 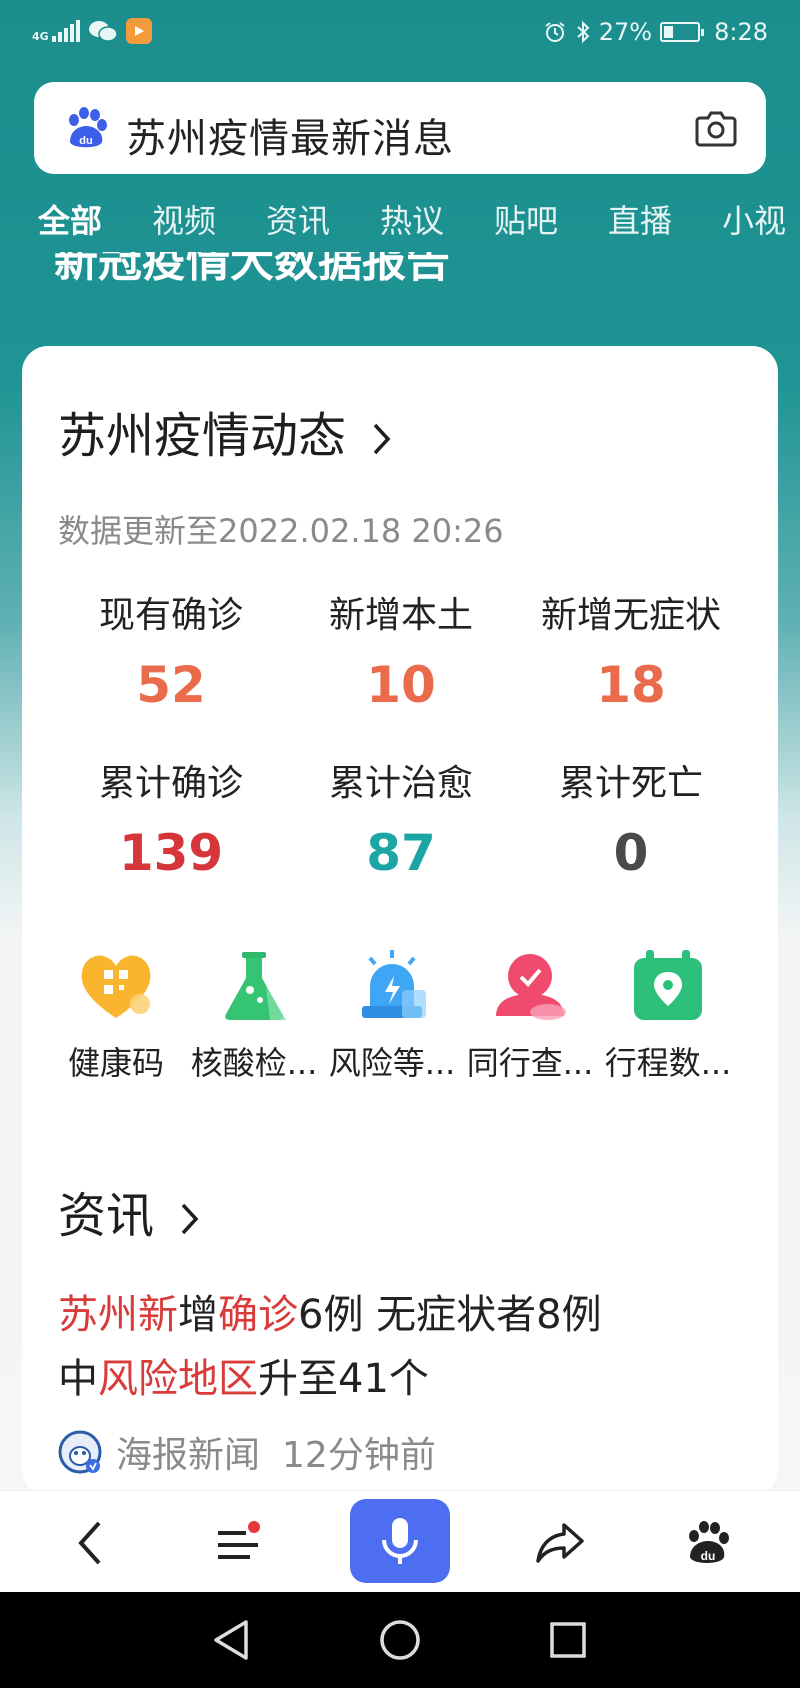 What do you see at coordinates (631, 650) in the screenshot?
I see `stat-new-asymptomatic: 新增无症状 18` at bounding box center [631, 650].